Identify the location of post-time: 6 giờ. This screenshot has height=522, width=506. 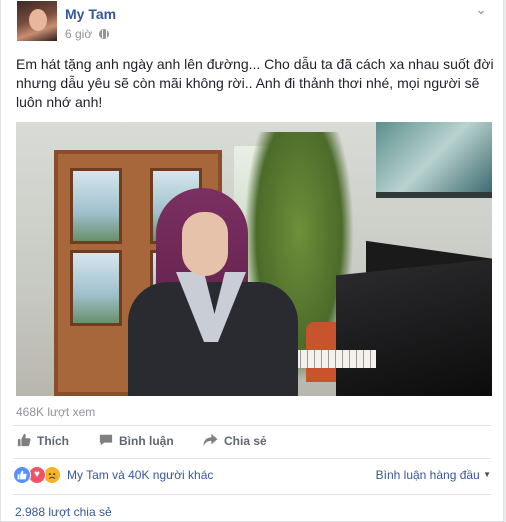
(78, 34).